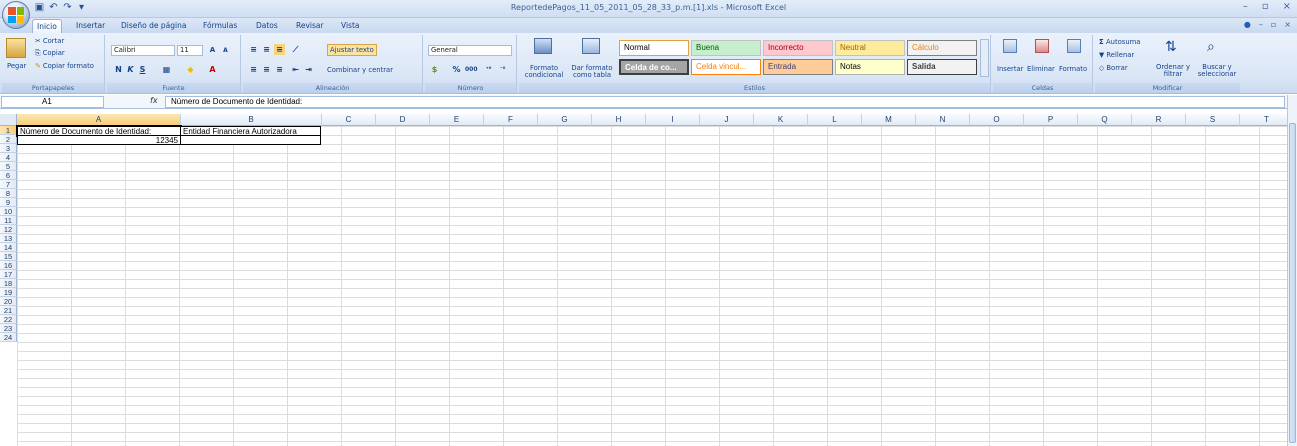 This screenshot has width=1297, height=446. I want to click on style-entrada: Entrada, so click(798, 67).